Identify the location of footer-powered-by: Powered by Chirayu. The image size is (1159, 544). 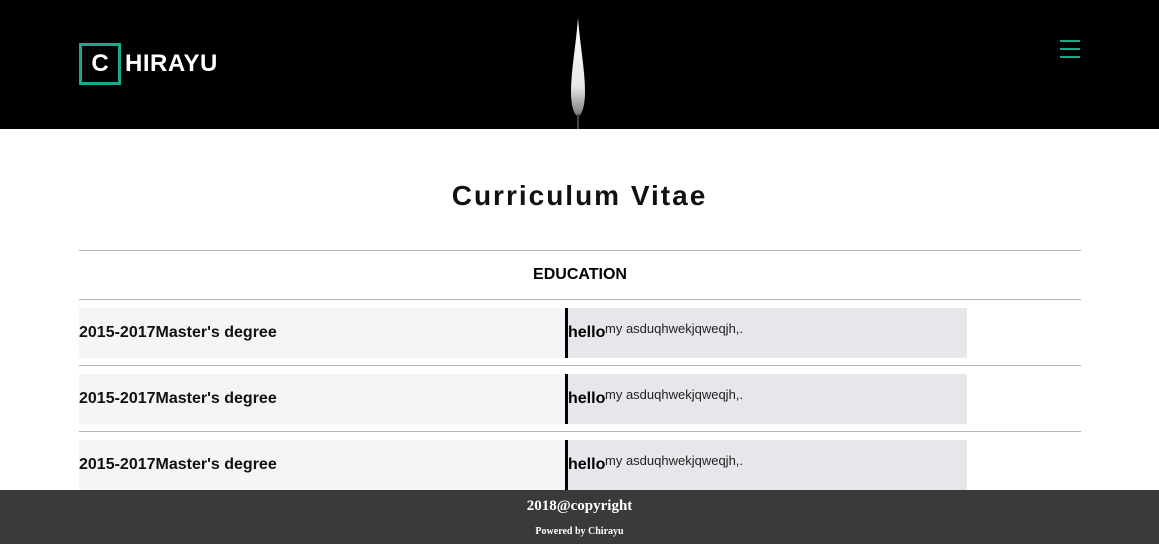
(579, 531).